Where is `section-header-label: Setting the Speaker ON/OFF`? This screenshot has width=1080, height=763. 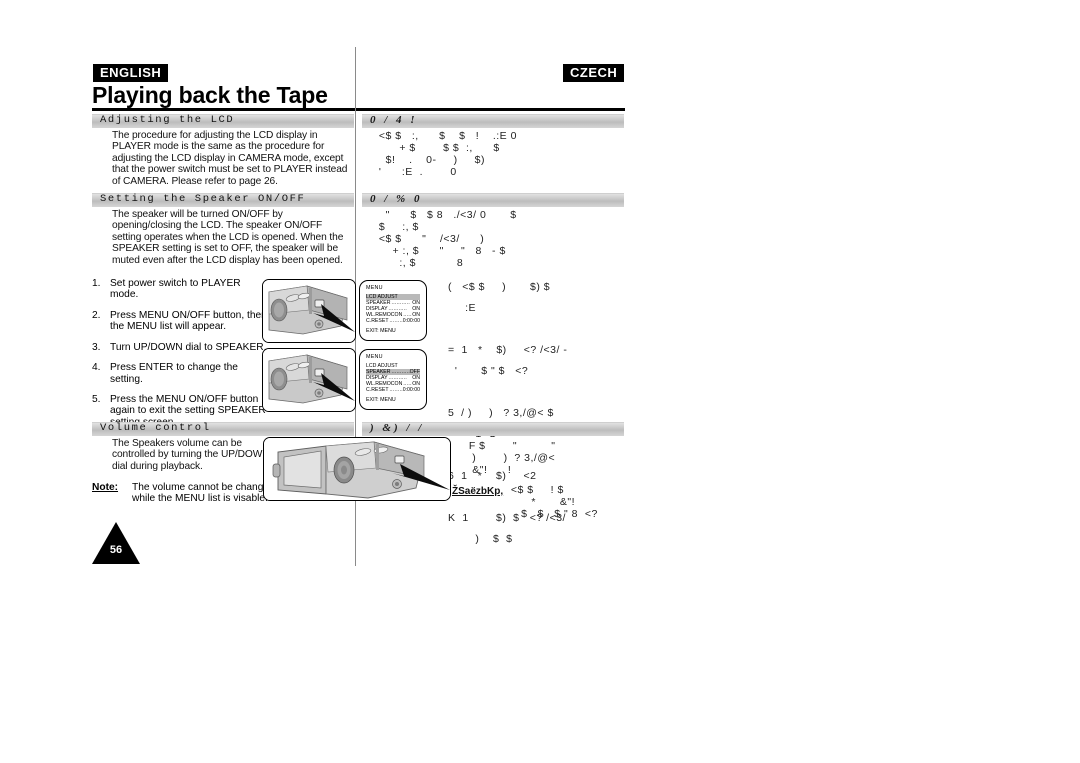
section-header-label: Setting the Speaker ON/OFF is located at coordinates (203, 199).